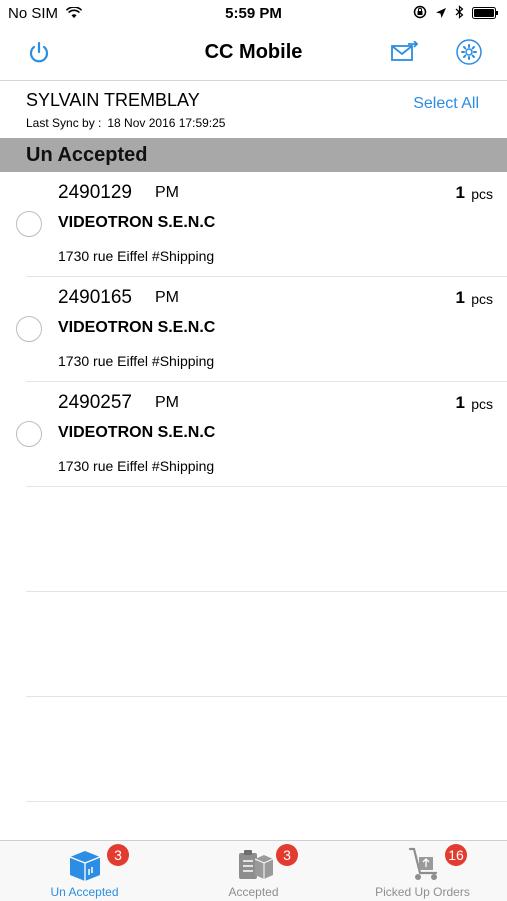  I want to click on nav-bar: CC Mobile, so click(253, 54).